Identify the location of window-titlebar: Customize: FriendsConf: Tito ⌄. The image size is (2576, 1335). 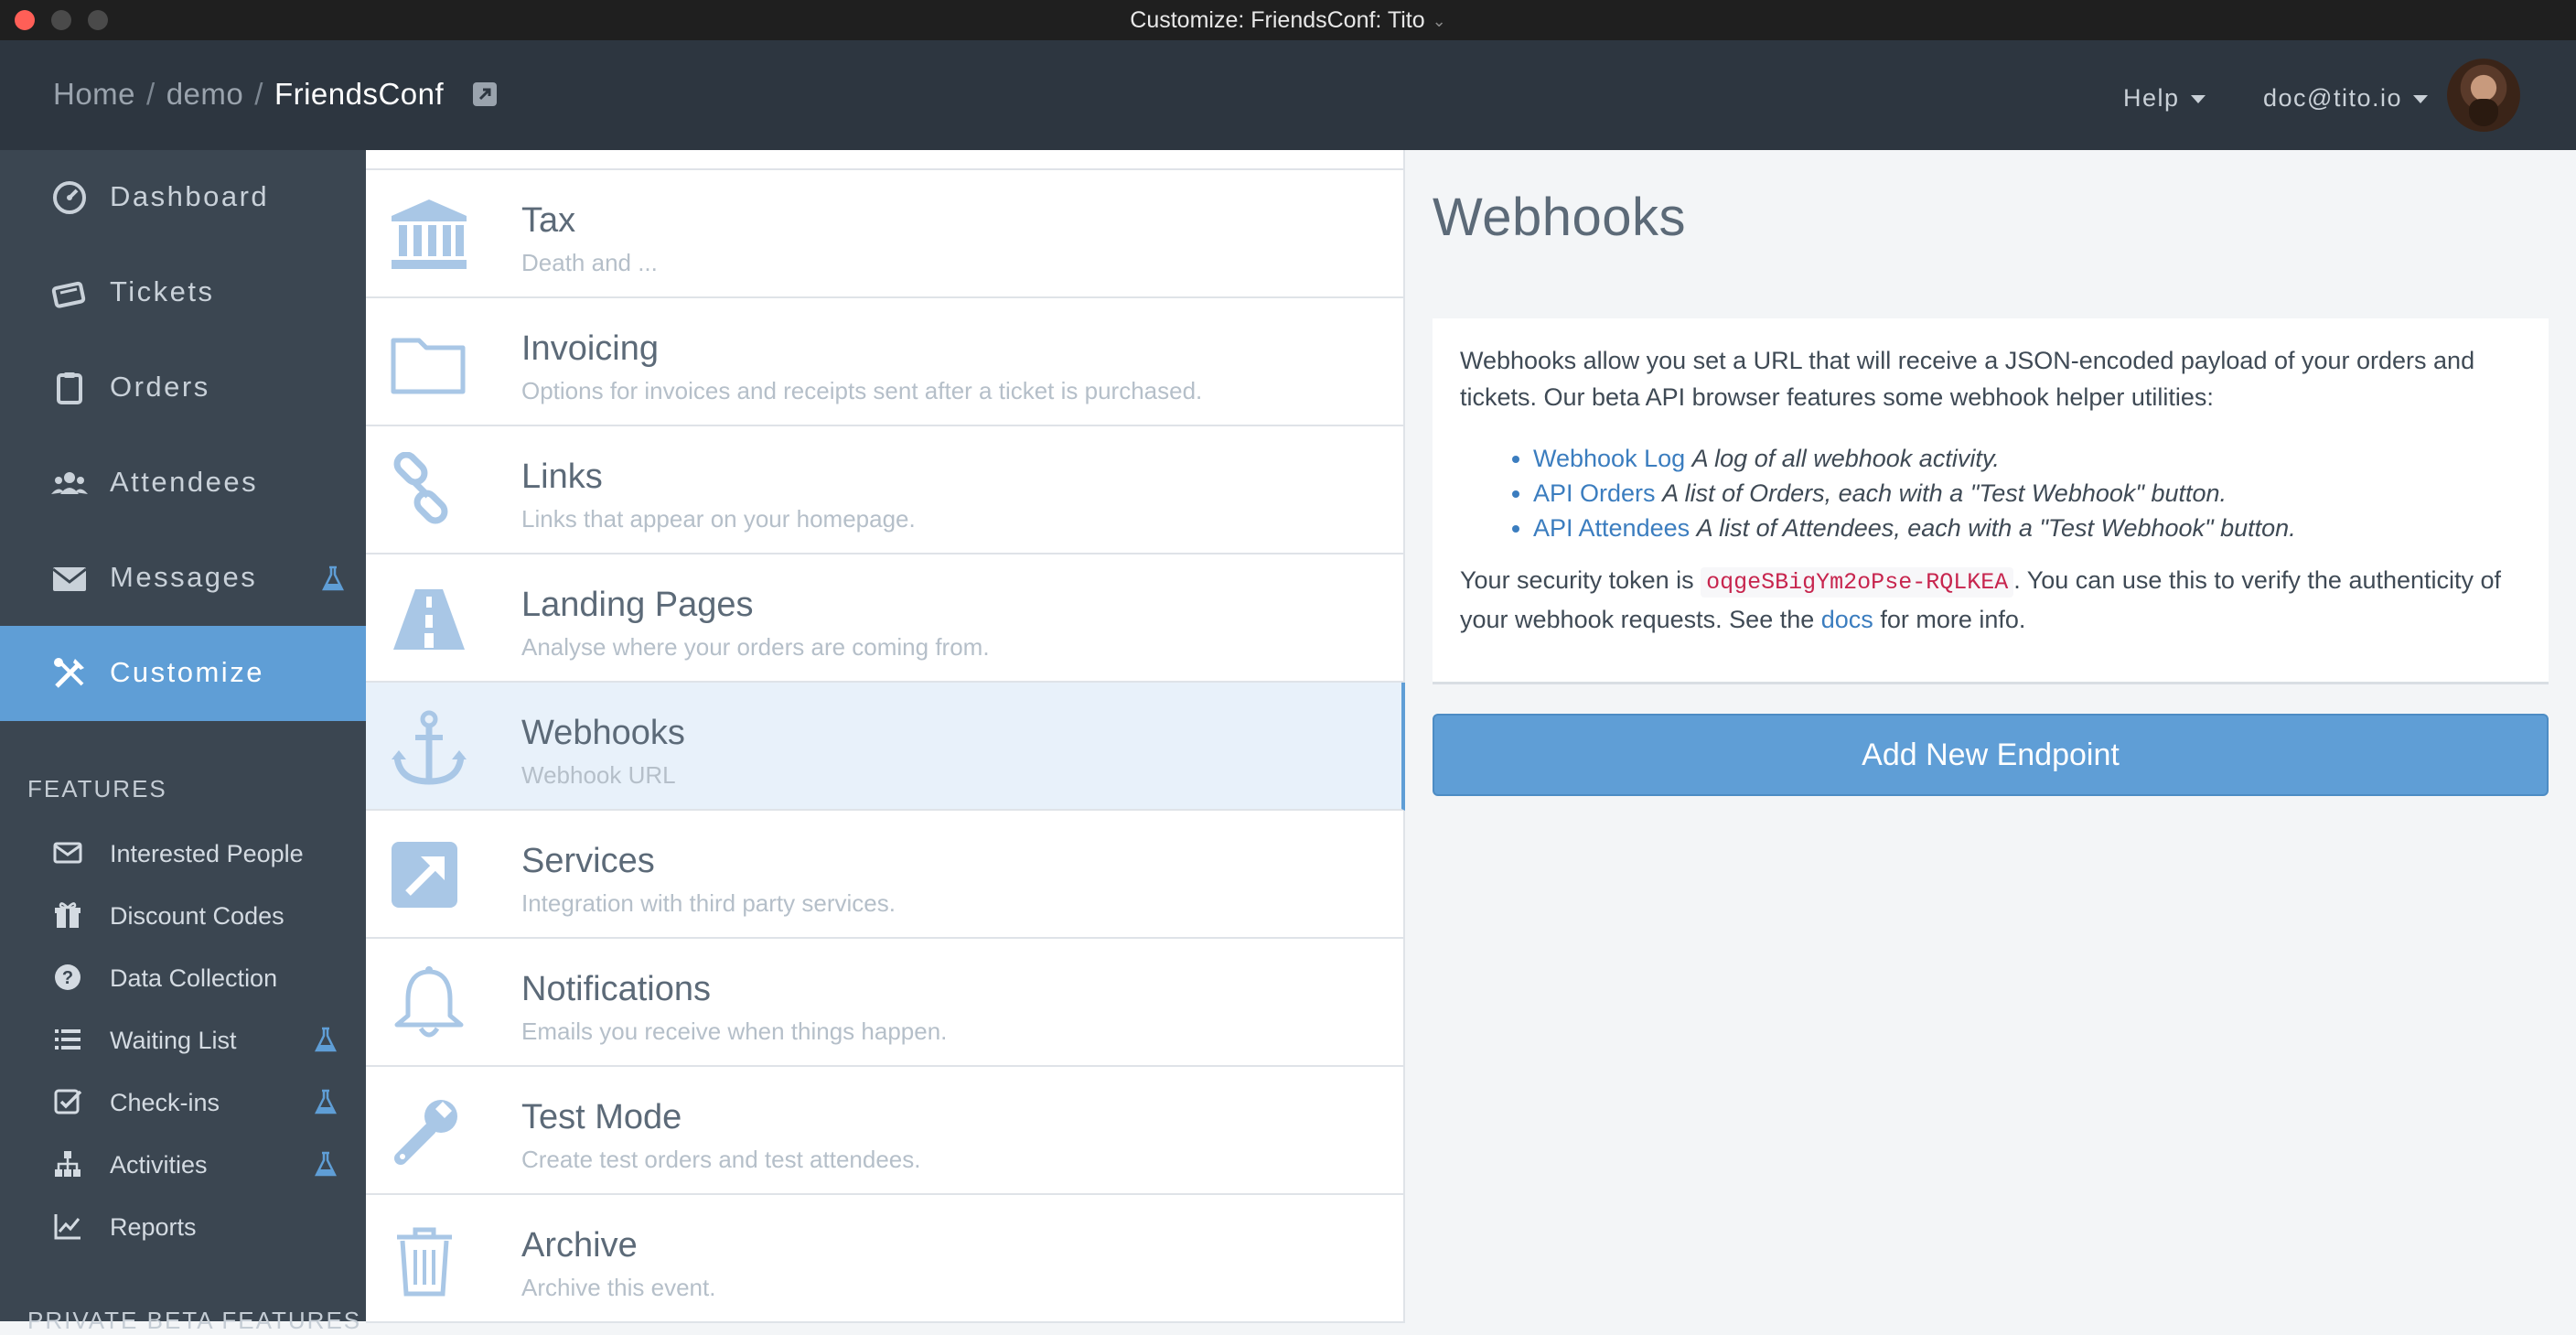
(1288, 20).